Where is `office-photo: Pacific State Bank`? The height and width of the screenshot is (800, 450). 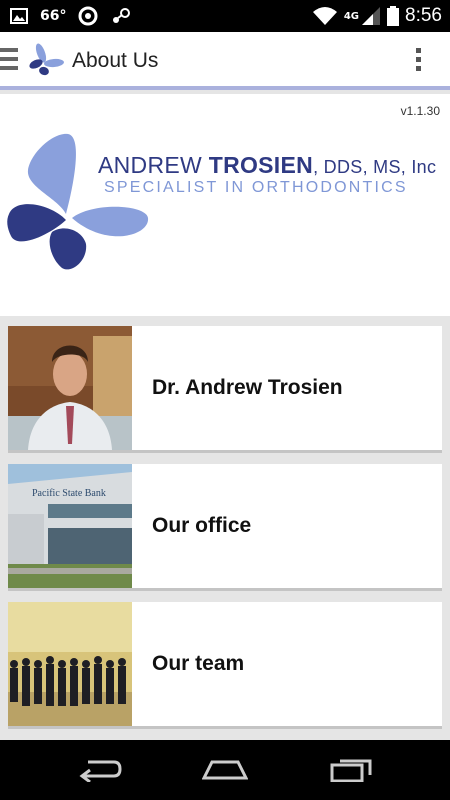 office-photo: Pacific State Bank is located at coordinates (70, 526).